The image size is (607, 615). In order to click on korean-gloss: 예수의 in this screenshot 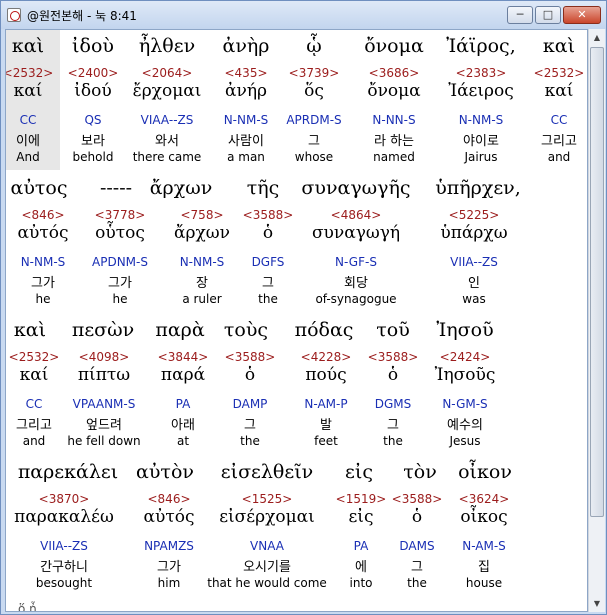, I will do `click(465, 425)`.